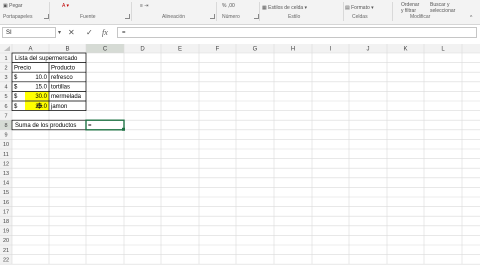 This screenshot has height=270, width=480. What do you see at coordinates (60, 88) in the screenshot?
I see `product-name: tortillas` at bounding box center [60, 88].